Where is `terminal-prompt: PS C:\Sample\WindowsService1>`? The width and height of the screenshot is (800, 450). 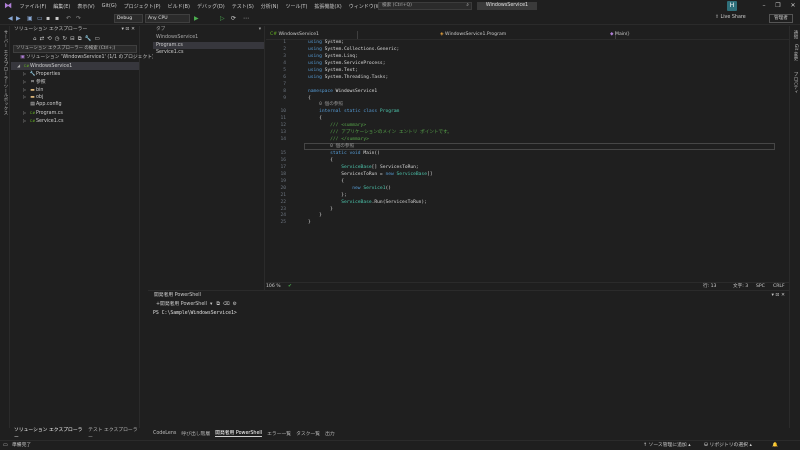
terminal-prompt: PS C:\Sample\WindowsService1> is located at coordinates (468, 314).